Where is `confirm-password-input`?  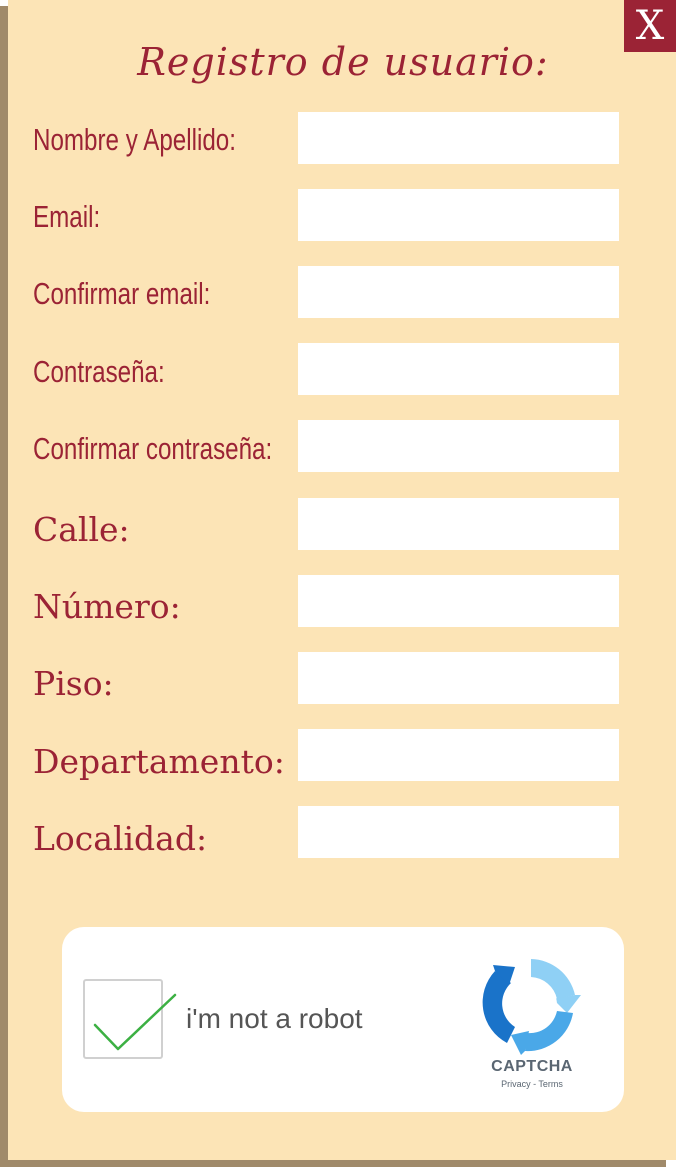 confirm-password-input is located at coordinates (458, 446).